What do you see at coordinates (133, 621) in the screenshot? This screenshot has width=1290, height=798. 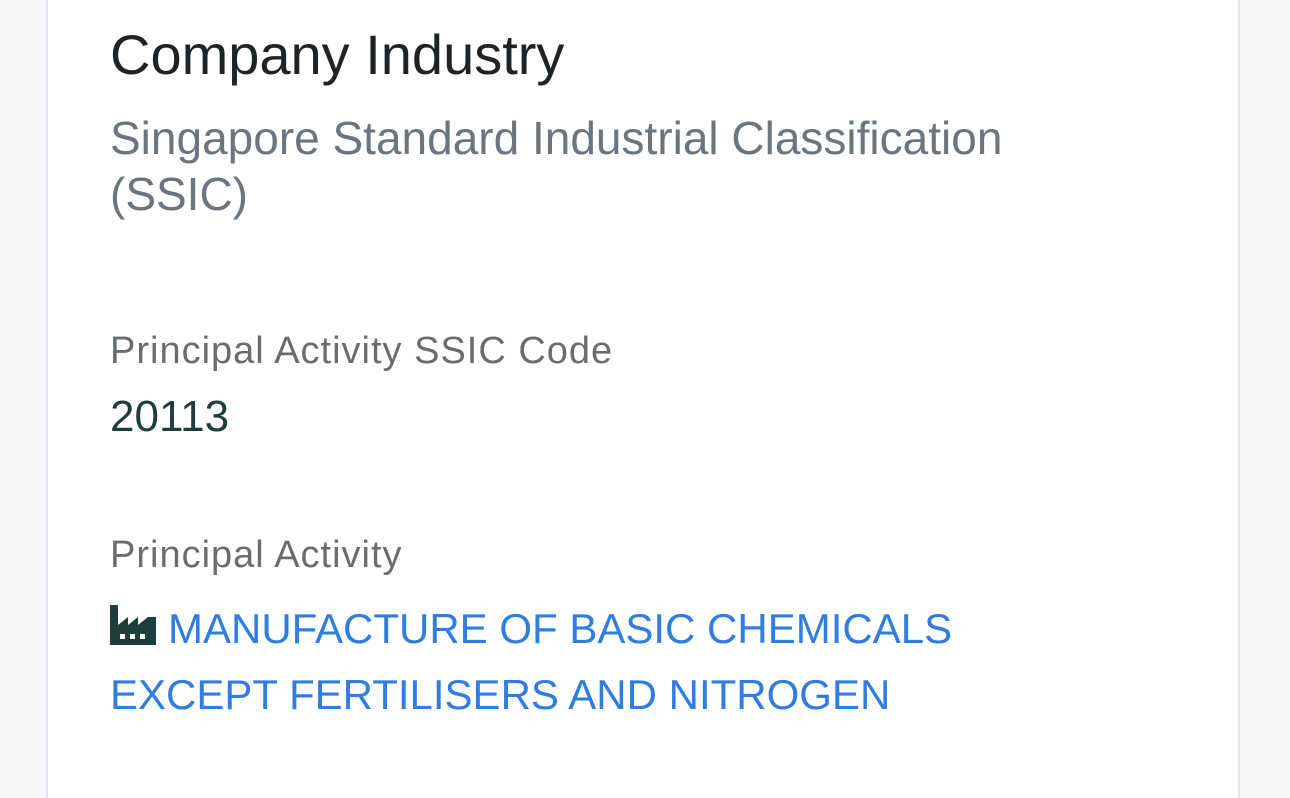 I see `factory-icon` at bounding box center [133, 621].